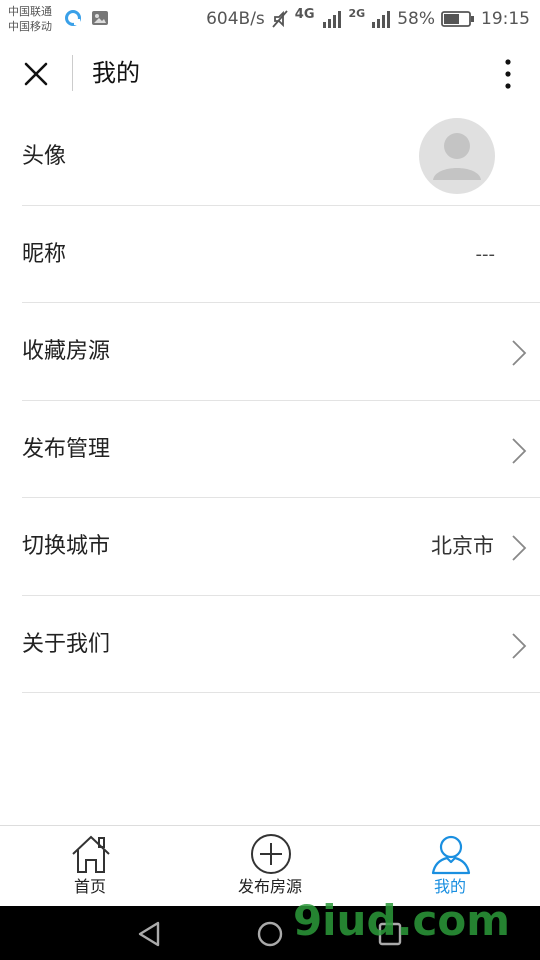 This screenshot has width=540, height=960. I want to click on carrier-names: 中国联通 中国移动, so click(30, 19).